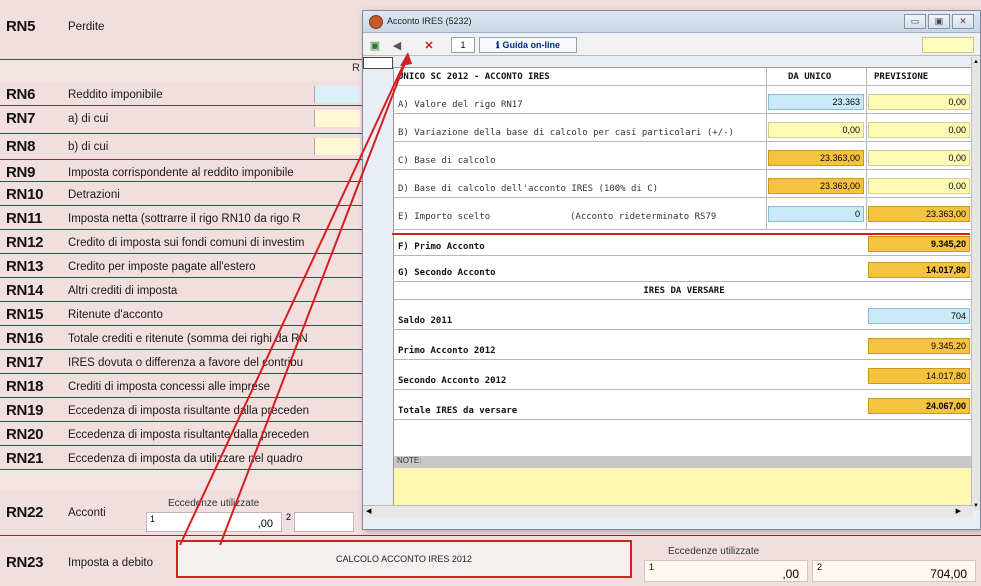 The height and width of the screenshot is (586, 981). What do you see at coordinates (458, 411) in the screenshot?
I see `row-label: Totale IRES da versare` at bounding box center [458, 411].